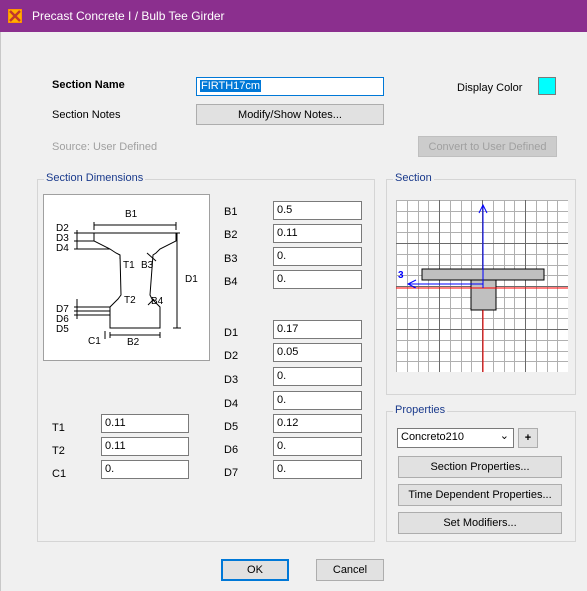 This screenshot has width=587, height=591. What do you see at coordinates (487, 146) in the screenshot?
I see `convert-to-user-defined-button: Convert to User Defined` at bounding box center [487, 146].